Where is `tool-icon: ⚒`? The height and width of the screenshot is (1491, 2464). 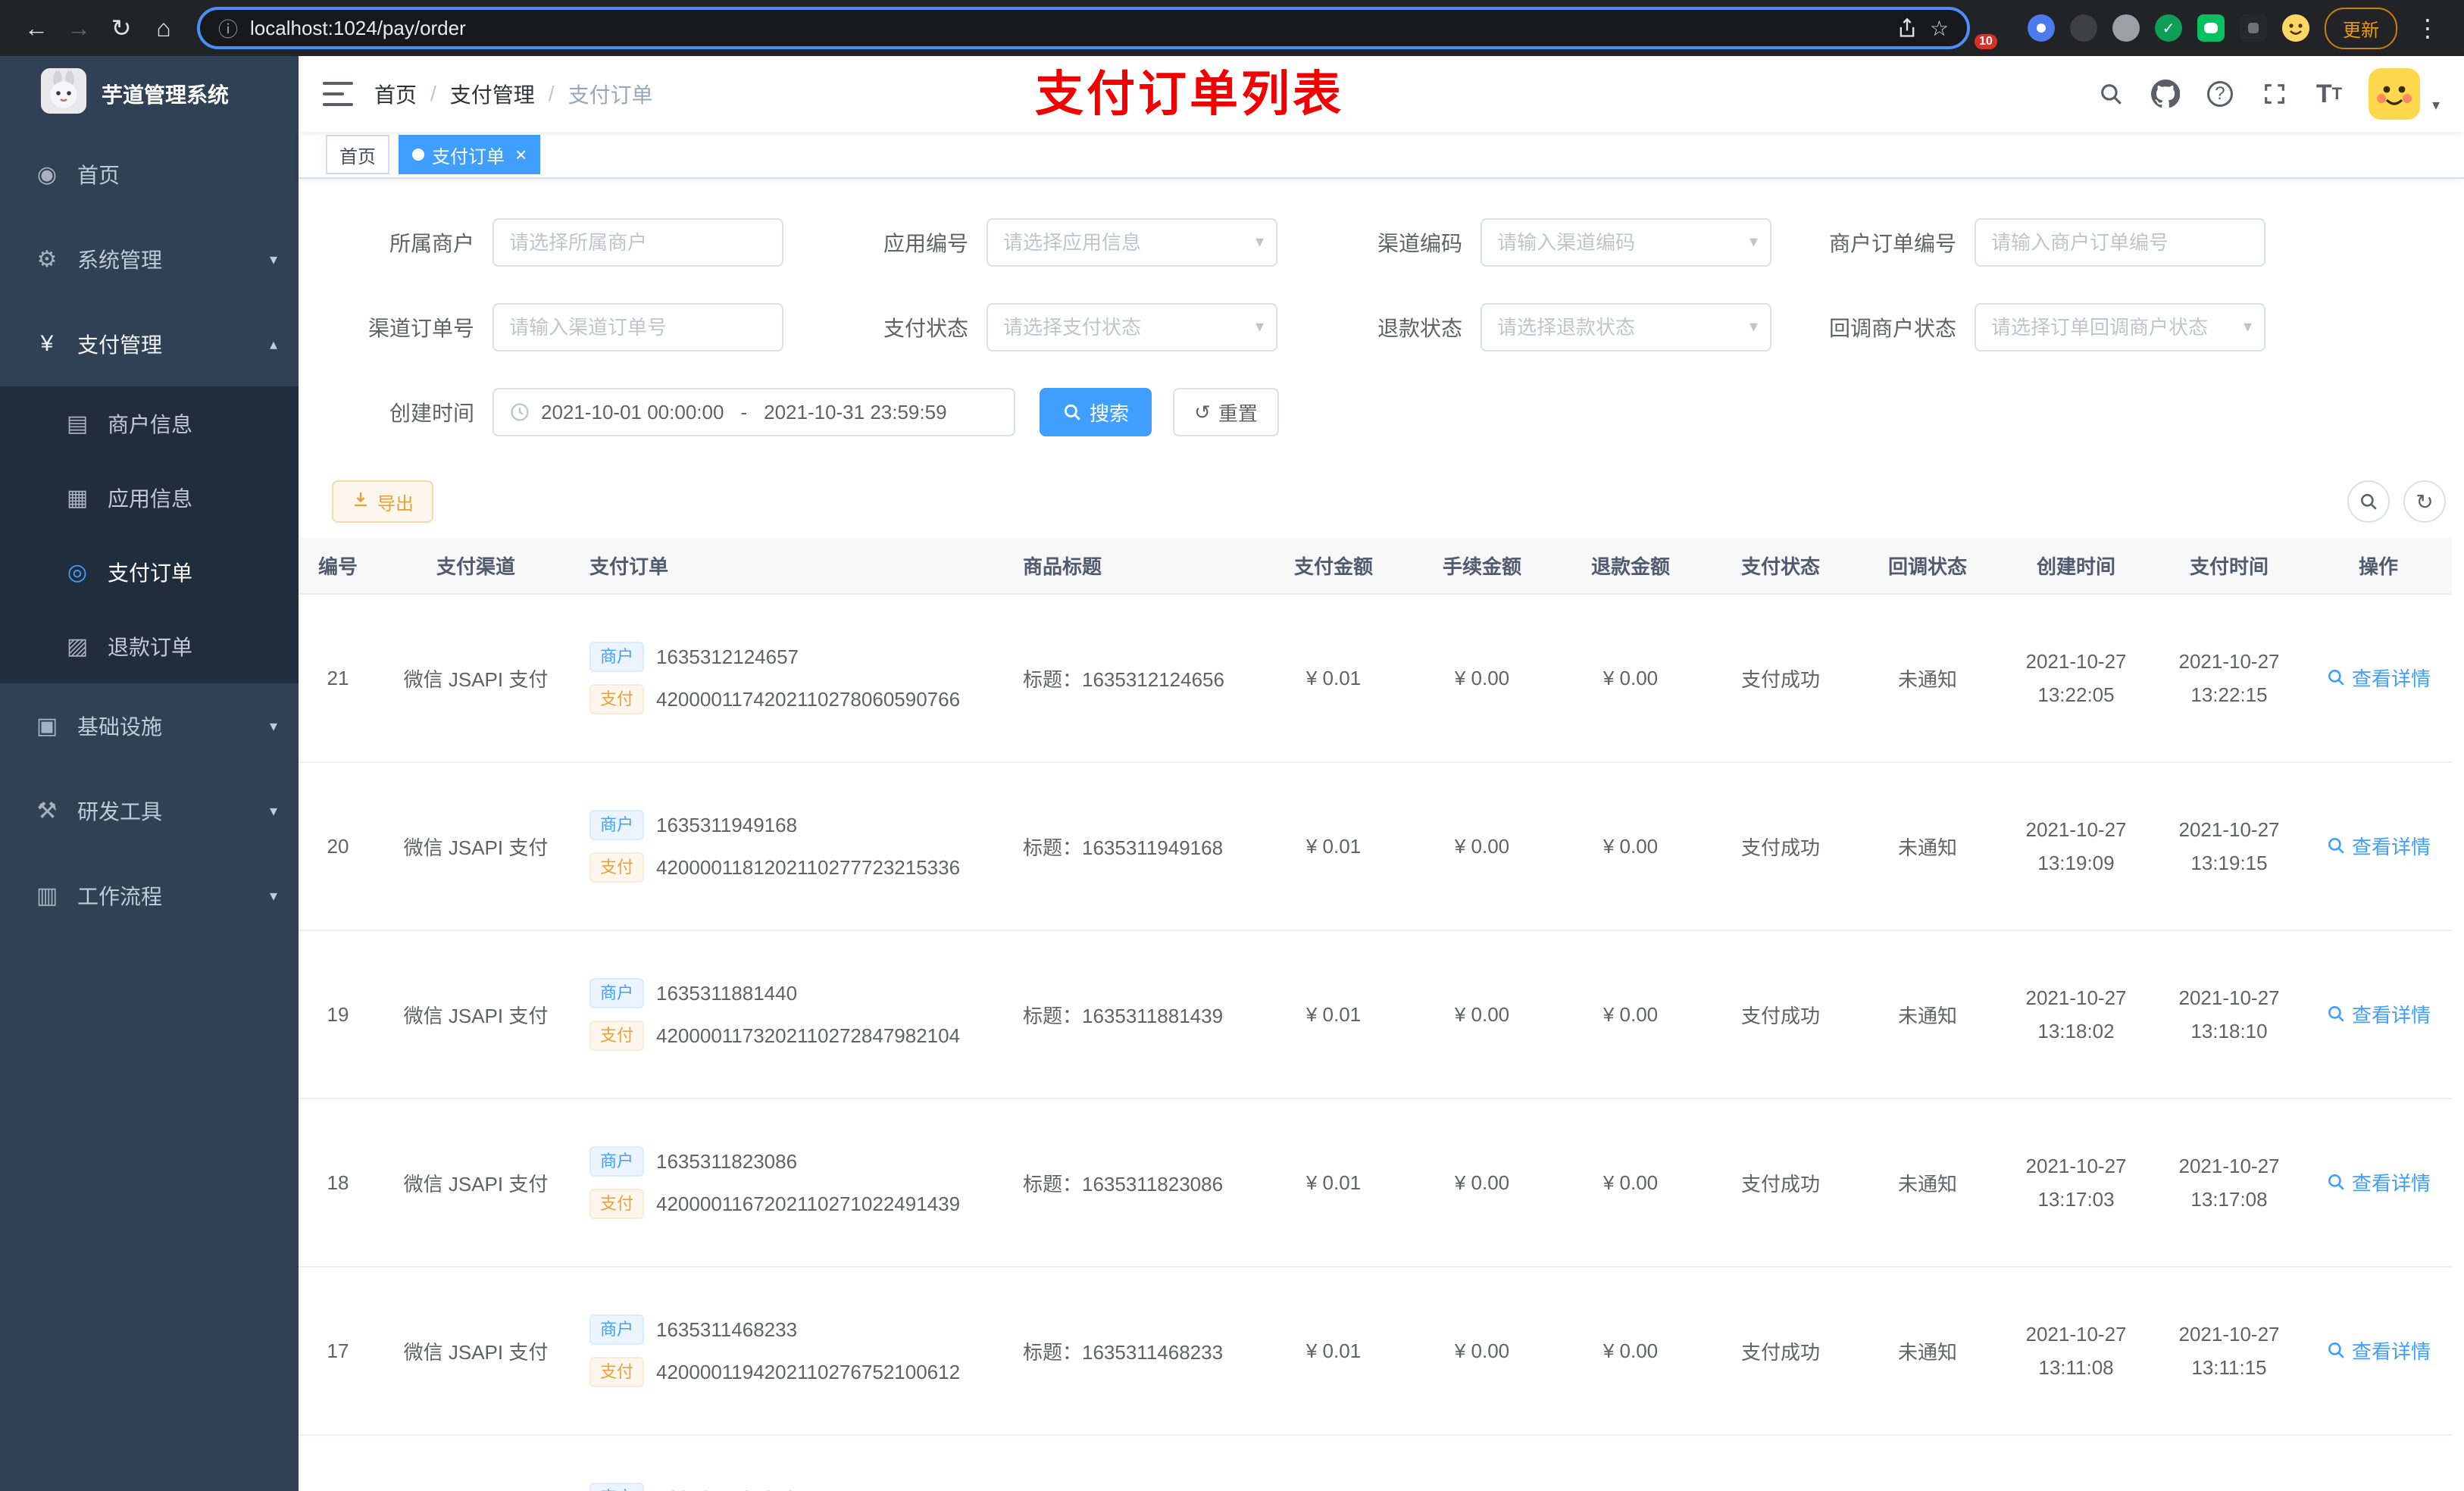 tool-icon: ⚒ is located at coordinates (47, 811).